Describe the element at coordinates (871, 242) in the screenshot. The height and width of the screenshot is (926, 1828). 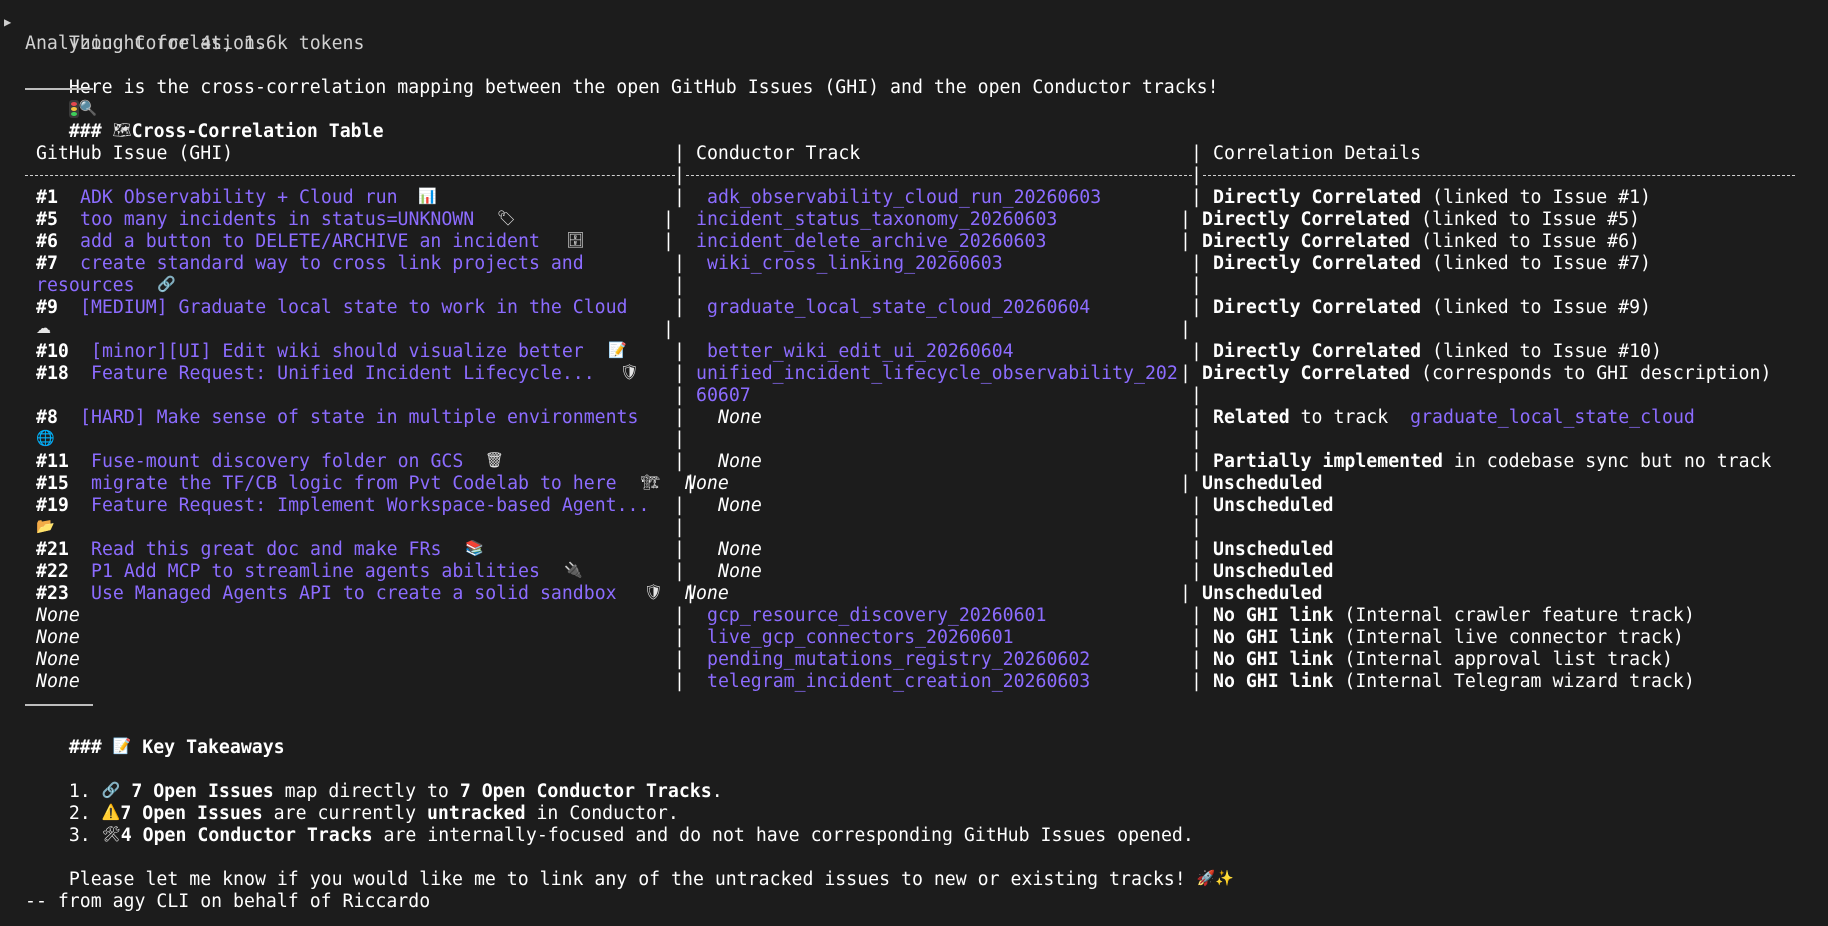
I see `track-link: incident_delete_archive_20260603` at that location.